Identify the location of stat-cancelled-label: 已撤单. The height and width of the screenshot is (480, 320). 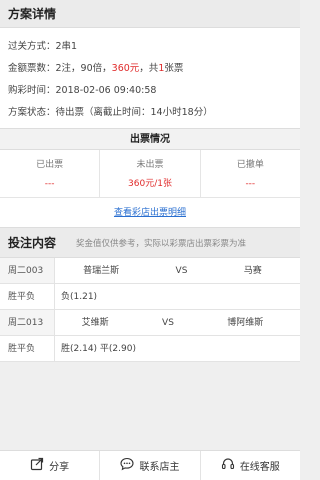
(250, 165).